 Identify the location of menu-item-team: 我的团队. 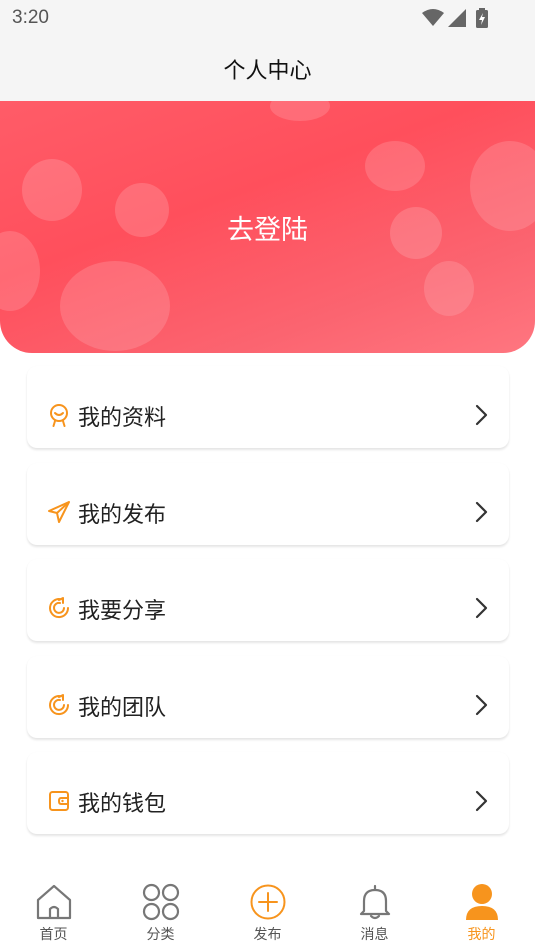
(268, 696).